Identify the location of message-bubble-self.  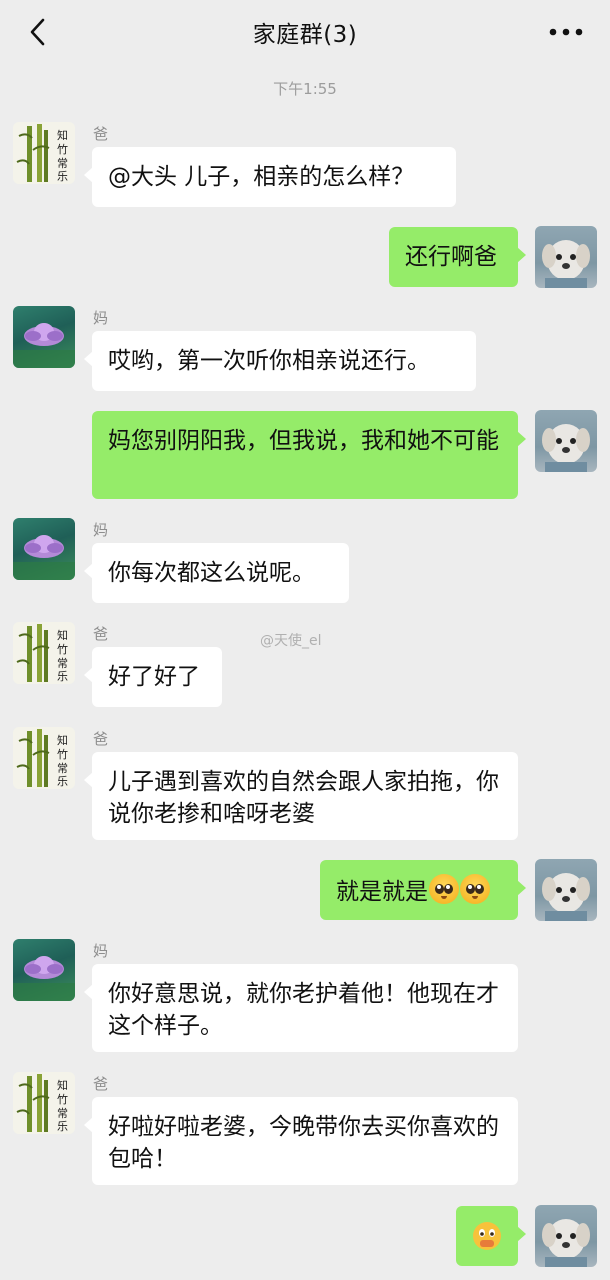
(491, 1236).